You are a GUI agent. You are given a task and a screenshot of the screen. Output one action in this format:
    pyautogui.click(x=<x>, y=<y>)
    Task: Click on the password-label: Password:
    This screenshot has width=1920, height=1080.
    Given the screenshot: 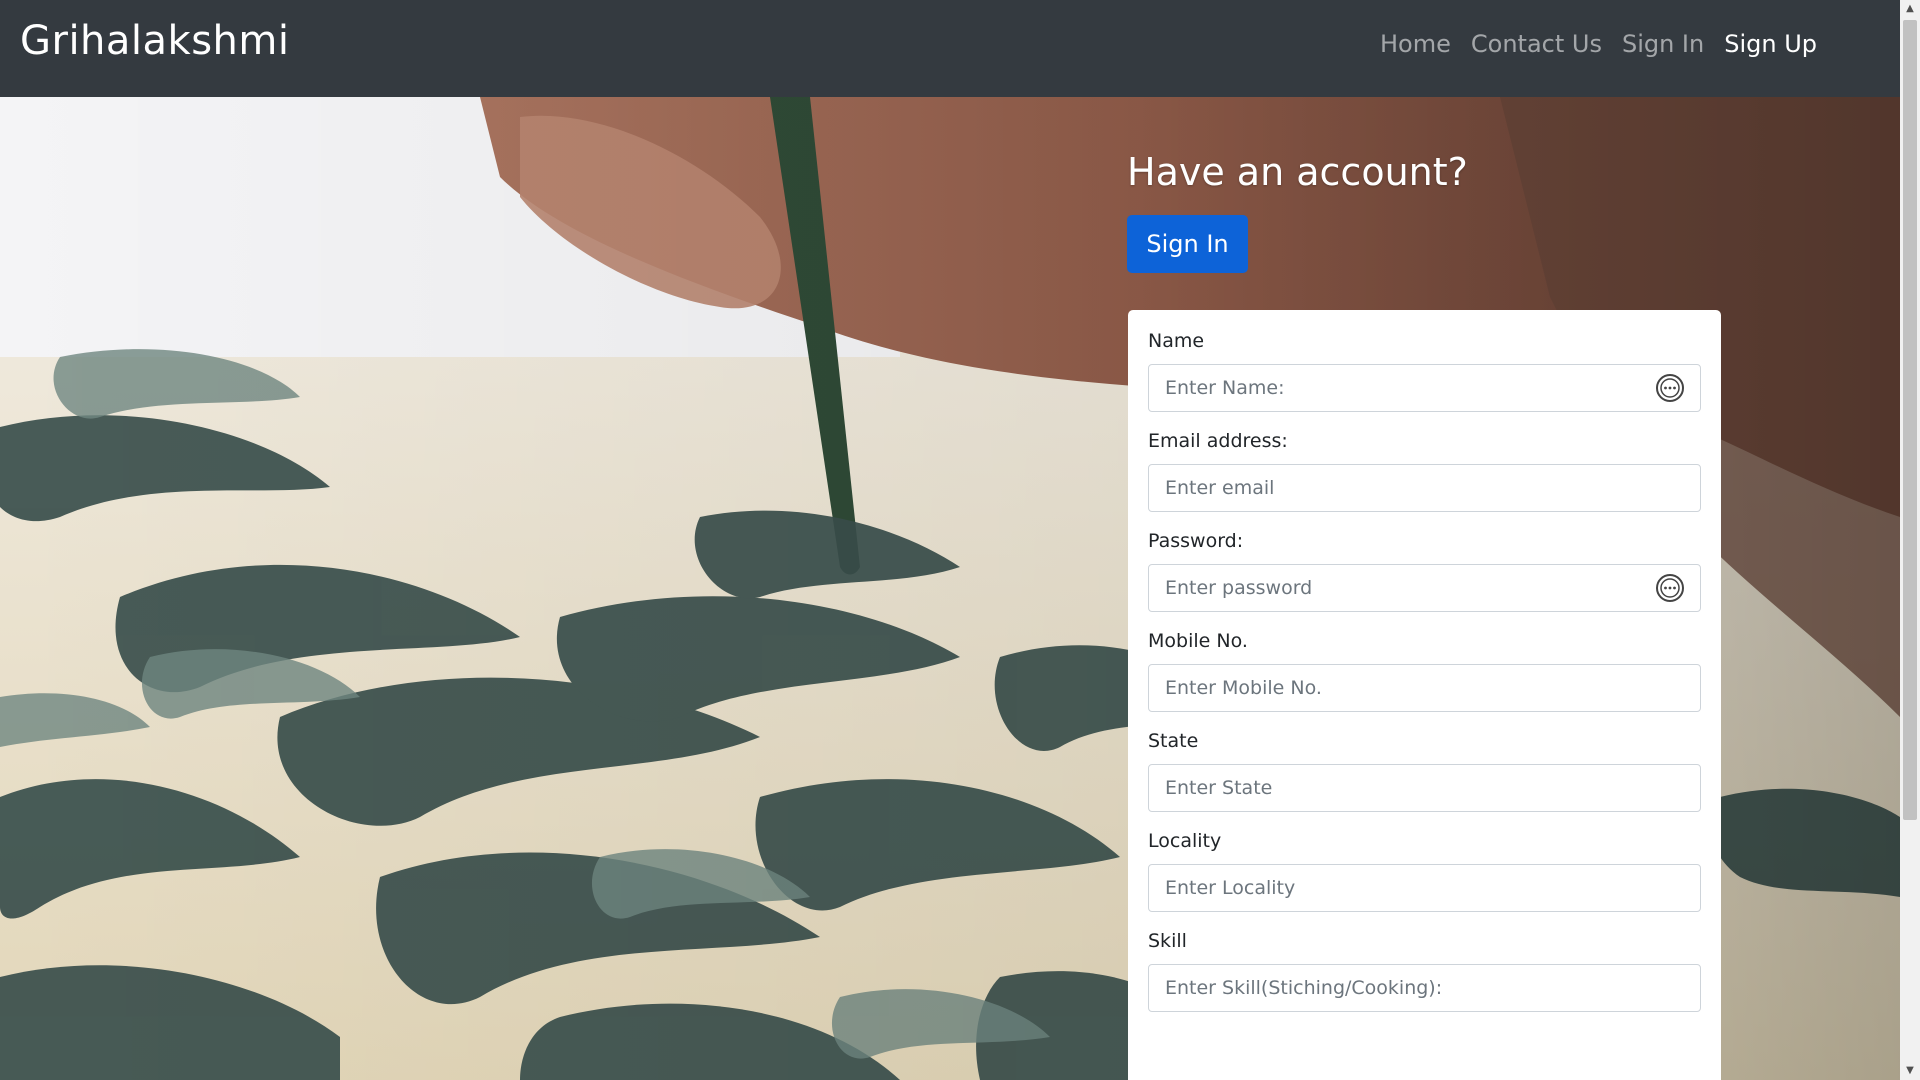 What is the action you would take?
    pyautogui.click(x=1196, y=541)
    